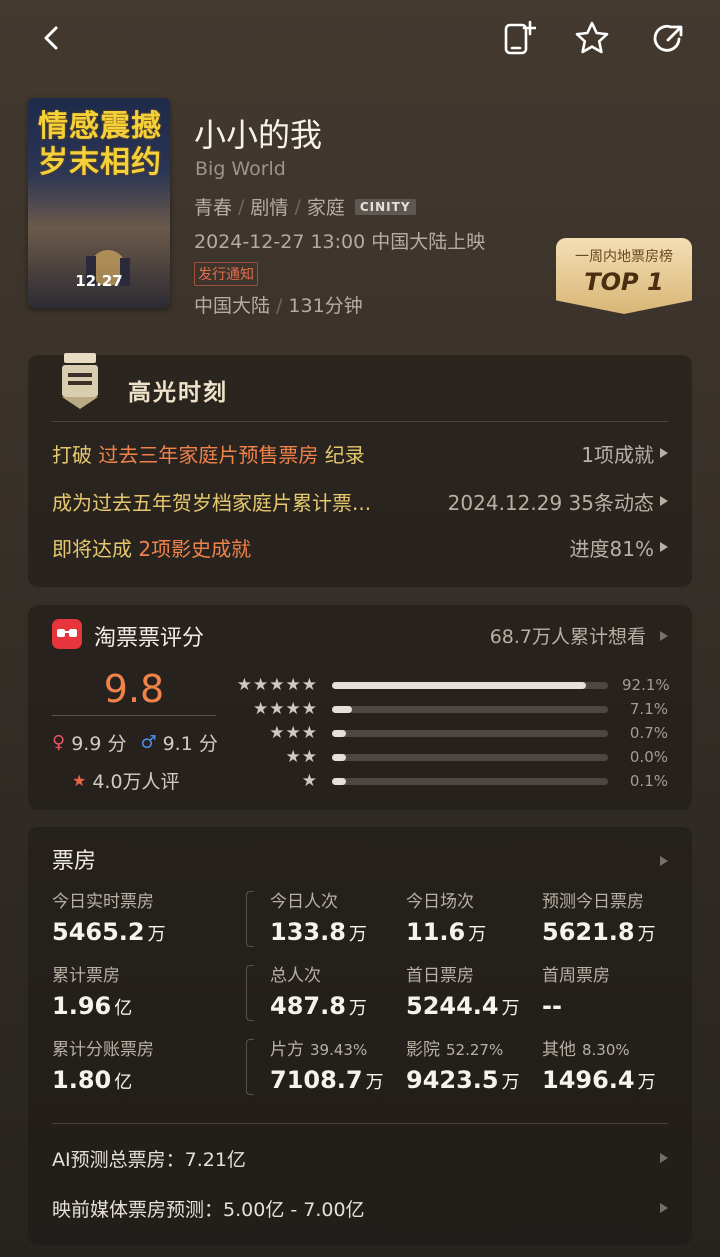 The width and height of the screenshot is (720, 1257). What do you see at coordinates (92, 990) in the screenshot?
I see `box-office-stat: 累计票房 1.96 亿` at bounding box center [92, 990].